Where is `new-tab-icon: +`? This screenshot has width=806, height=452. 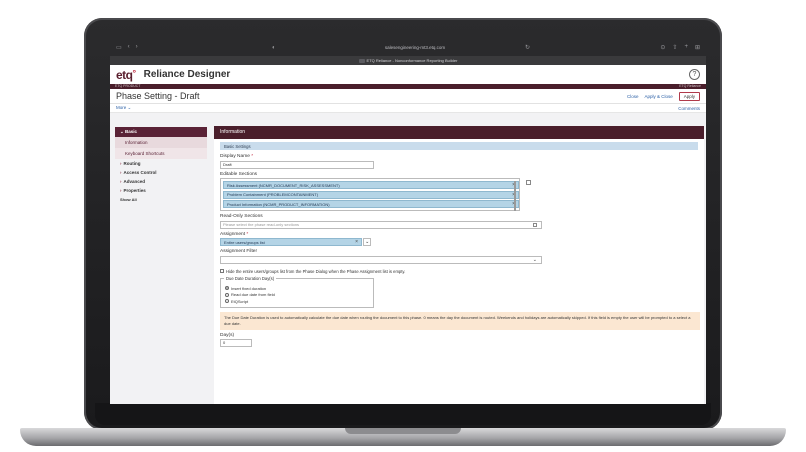 new-tab-icon: + is located at coordinates (686, 47).